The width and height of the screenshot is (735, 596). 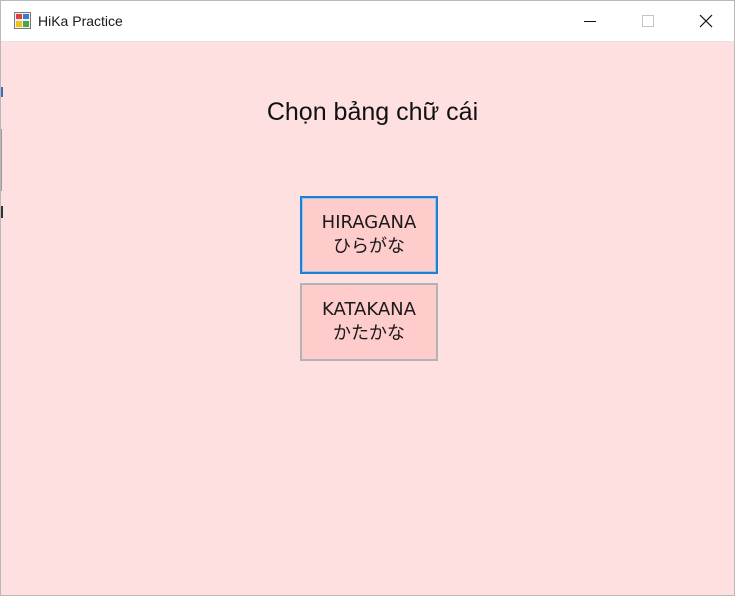 What do you see at coordinates (369, 222) in the screenshot?
I see `hiragana-label: HIRAGANA` at bounding box center [369, 222].